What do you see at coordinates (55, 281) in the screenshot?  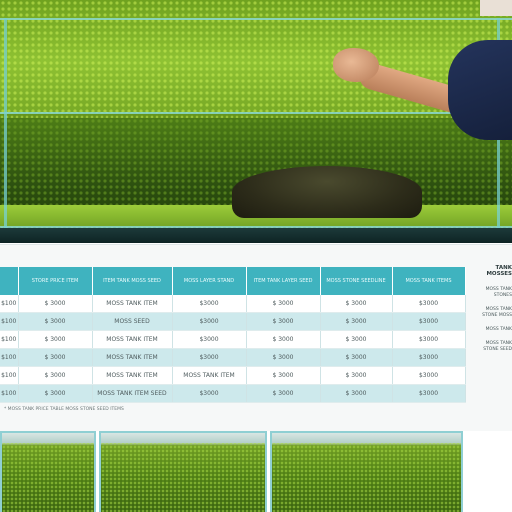 I see `column-header: STORE PRICE ITEM` at bounding box center [55, 281].